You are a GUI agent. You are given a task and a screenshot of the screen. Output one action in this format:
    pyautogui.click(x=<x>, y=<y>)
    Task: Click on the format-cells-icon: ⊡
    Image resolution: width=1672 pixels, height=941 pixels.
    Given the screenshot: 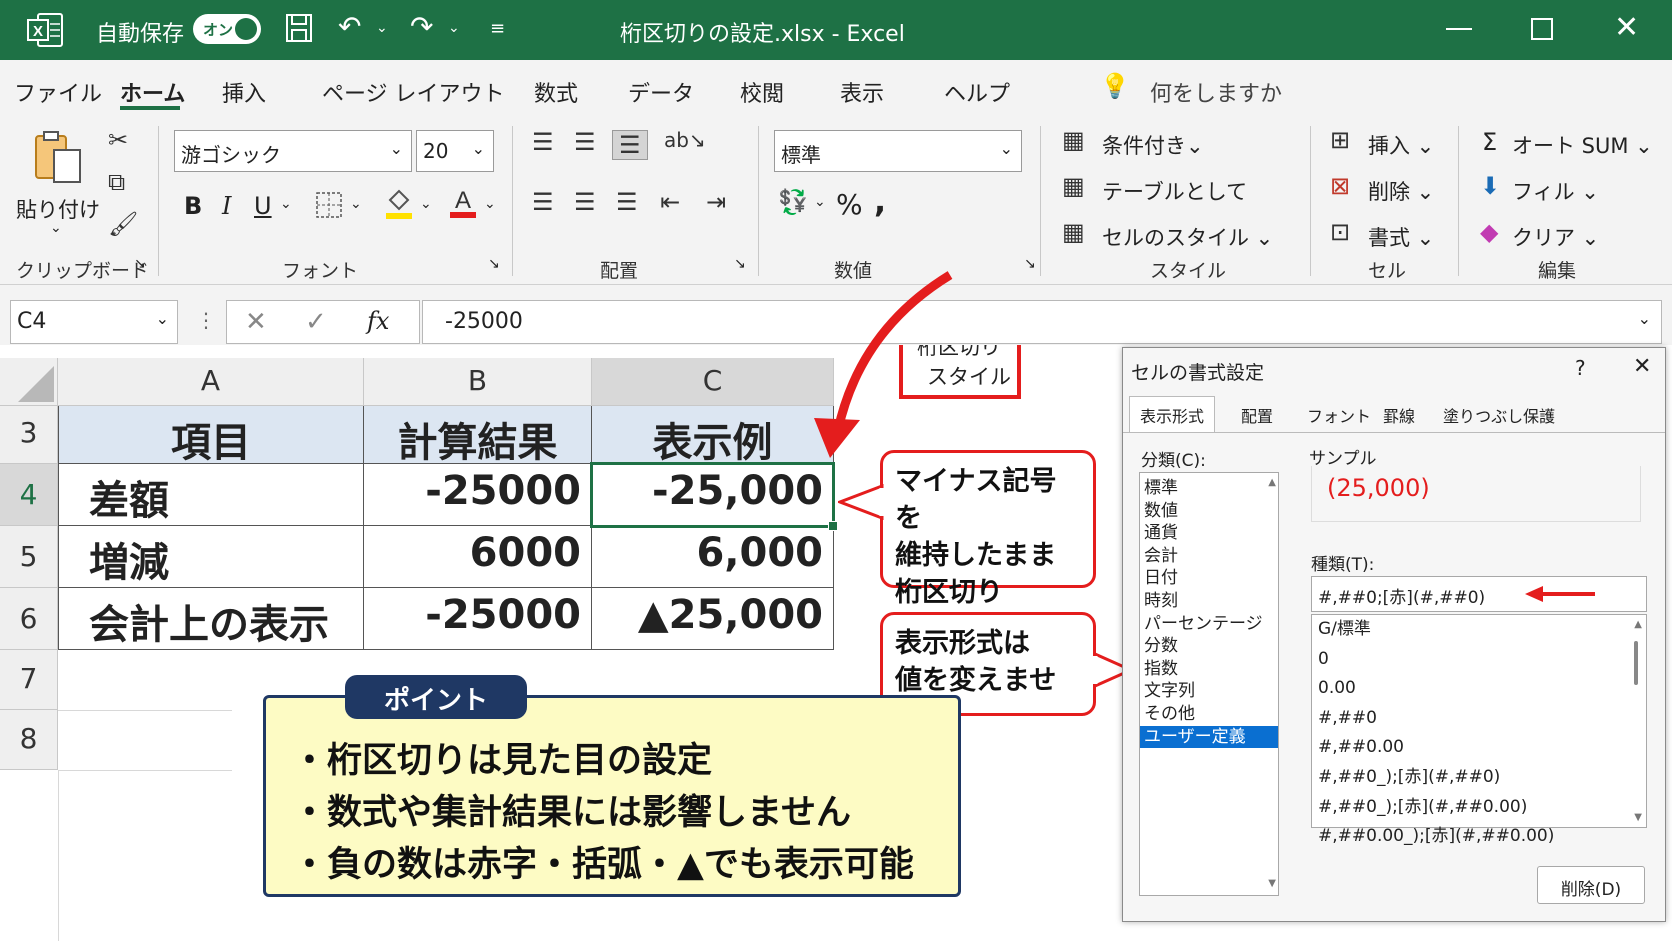 What is the action you would take?
    pyautogui.click(x=1340, y=232)
    